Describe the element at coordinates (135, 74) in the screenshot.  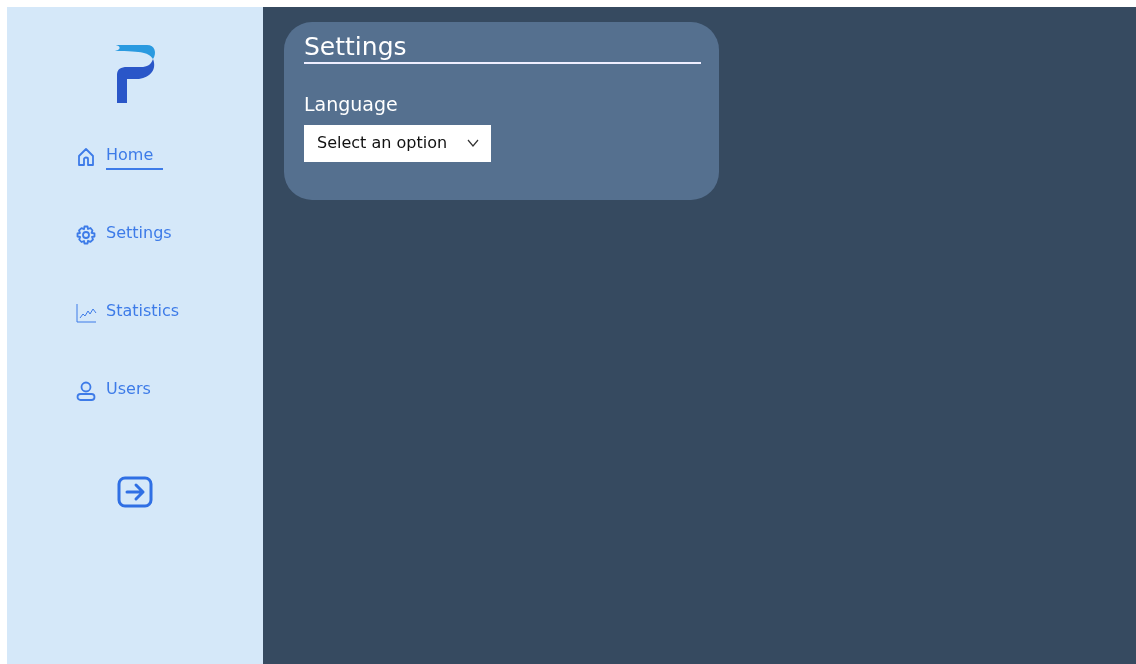
I see `logo-icon` at that location.